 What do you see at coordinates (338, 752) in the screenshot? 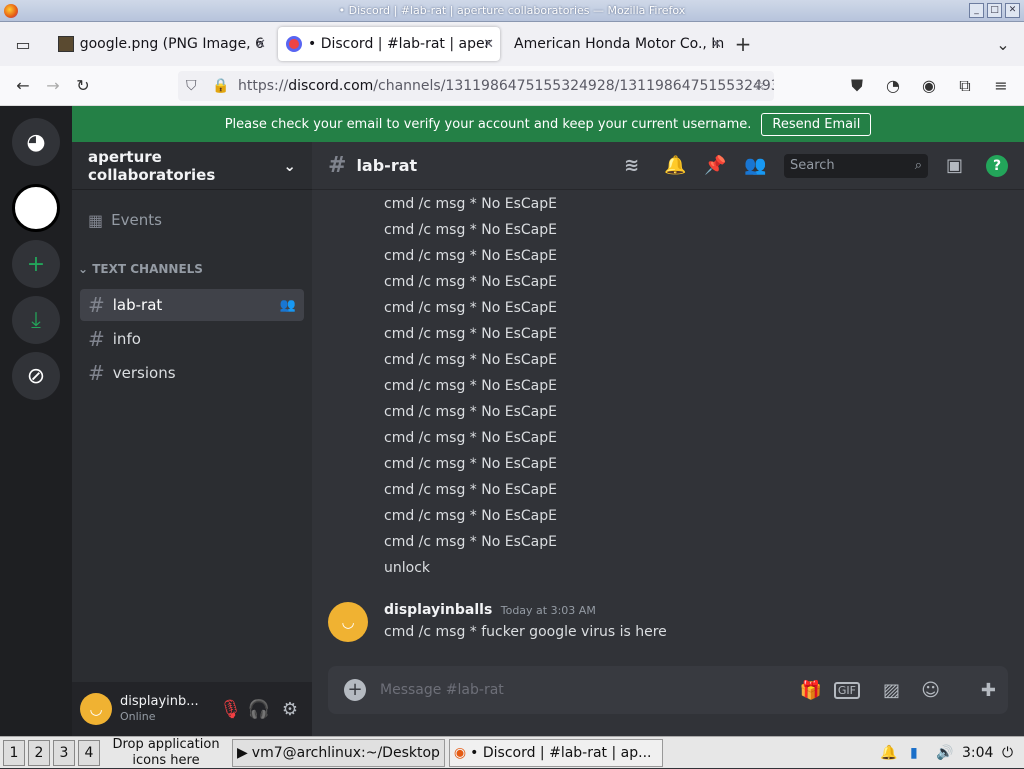
I see `task-terminal: ▶ vm7@archlinux:~/Desktop` at bounding box center [338, 752].